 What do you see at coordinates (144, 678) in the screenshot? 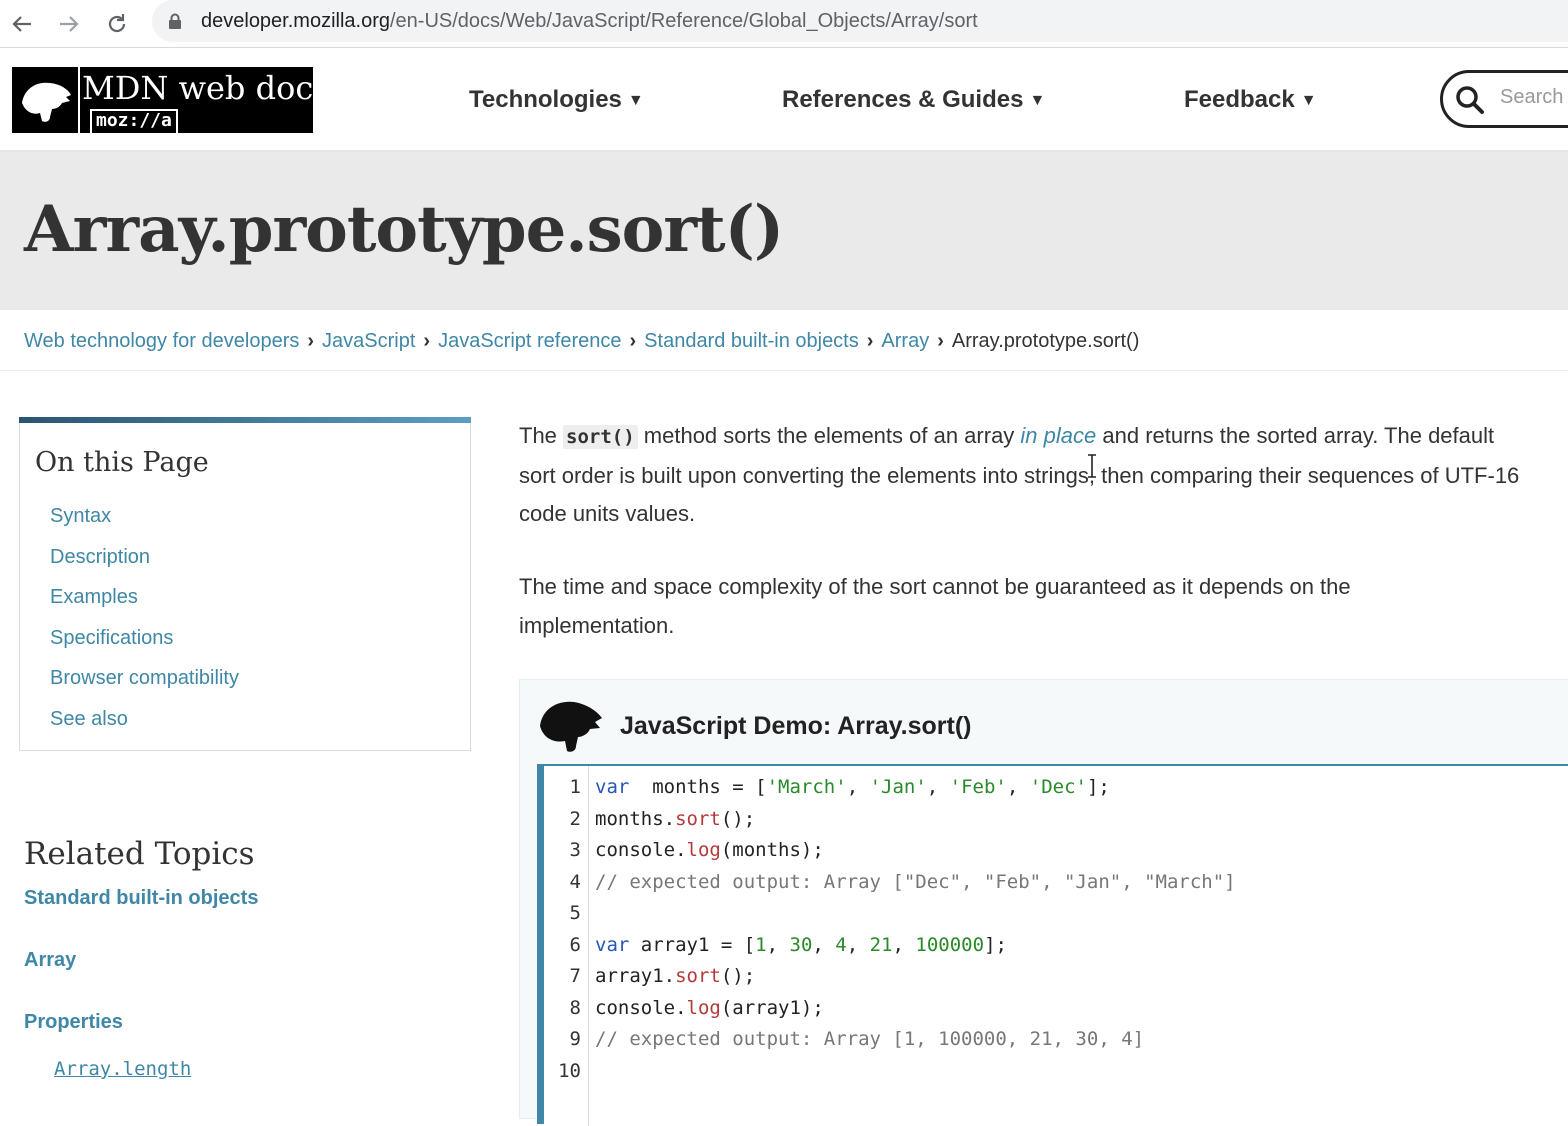
I see `toc-link-browser-compat: Browser compatibility` at bounding box center [144, 678].